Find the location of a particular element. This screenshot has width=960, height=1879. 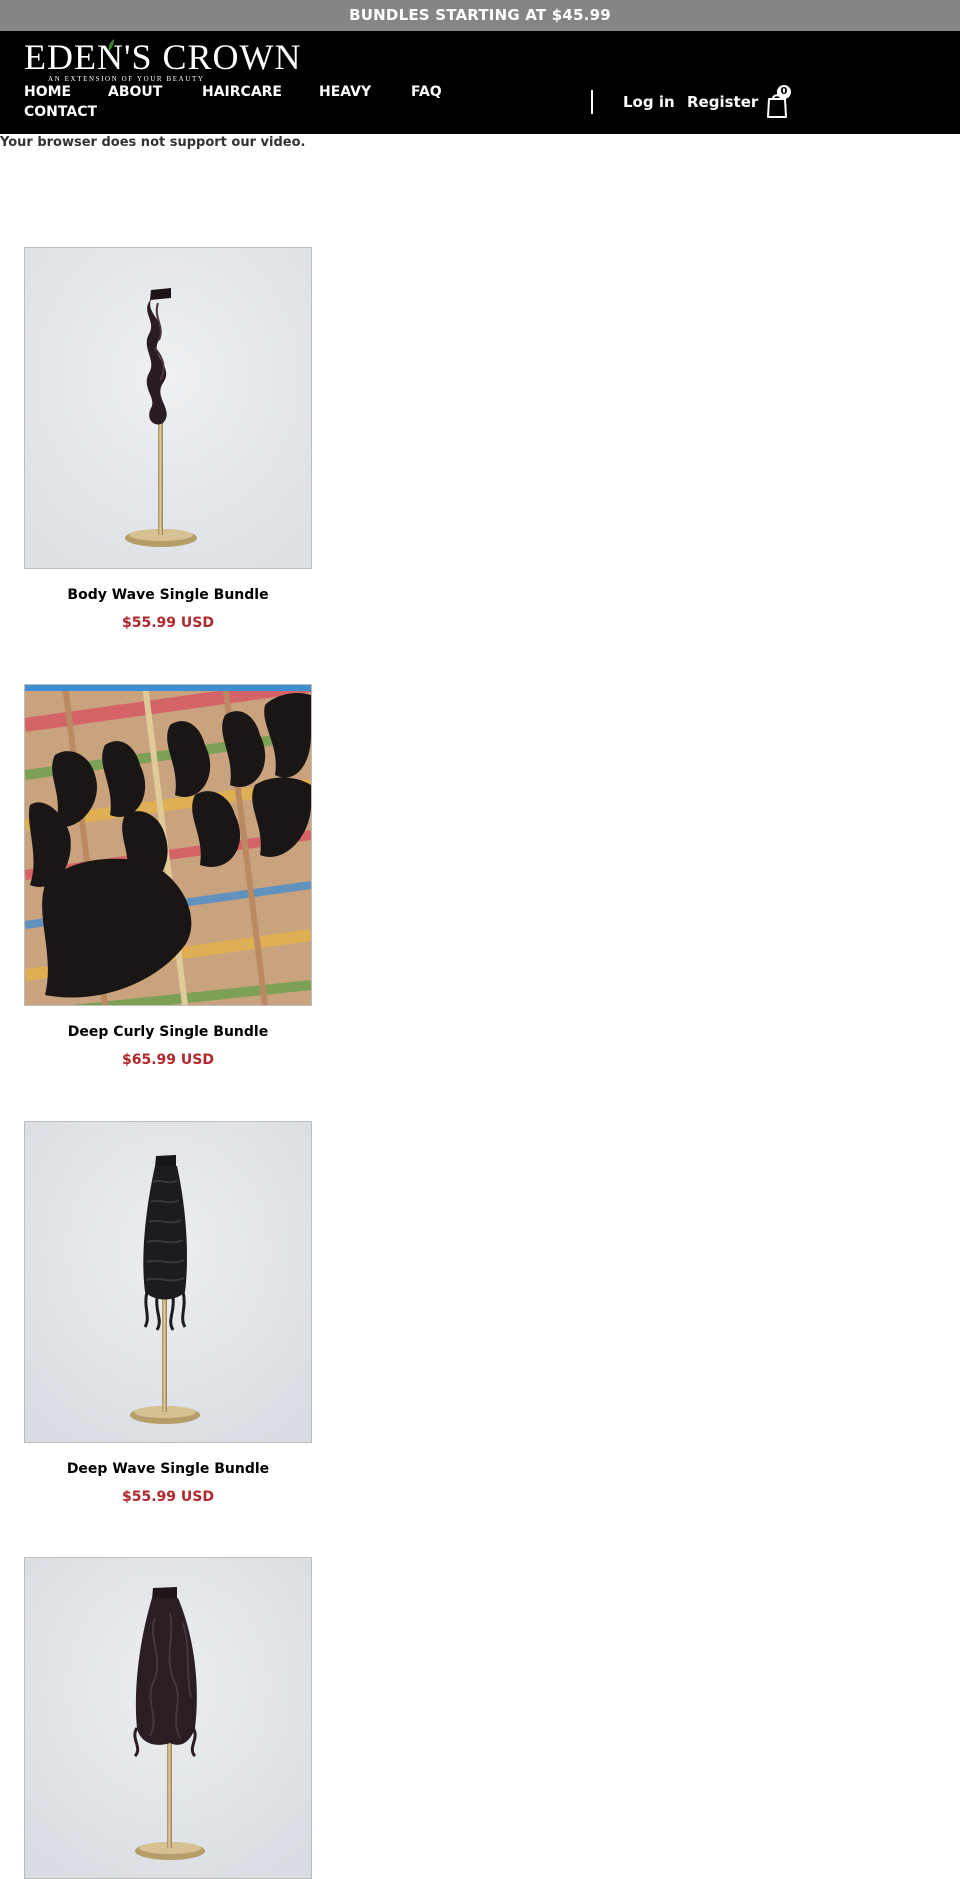

video-fallback-text: Your browser does not support our video. is located at coordinates (153, 142).